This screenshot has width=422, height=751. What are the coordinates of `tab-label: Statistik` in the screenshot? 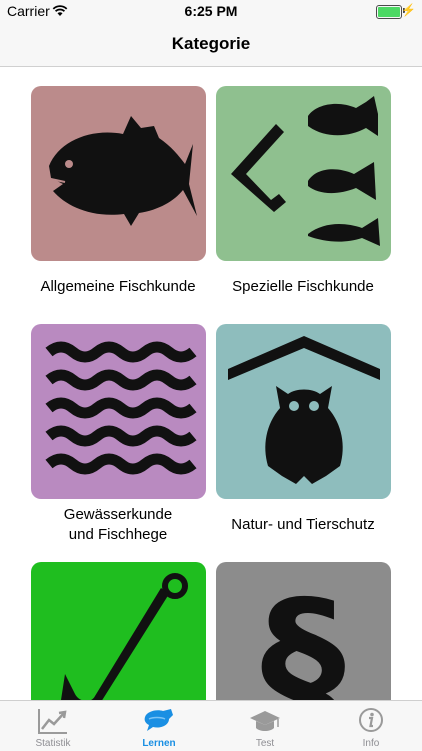 It's located at (53, 743).